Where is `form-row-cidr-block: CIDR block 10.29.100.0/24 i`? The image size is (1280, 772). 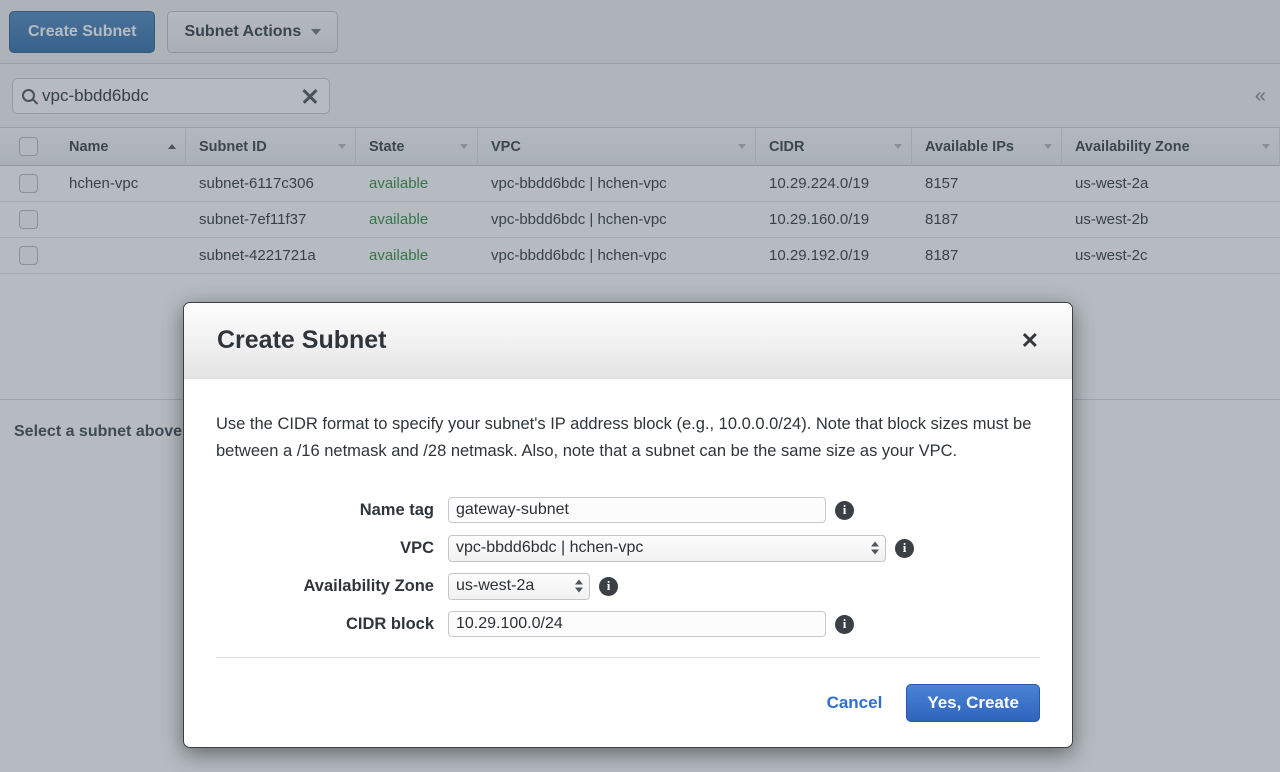
form-row-cidr-block: CIDR block 10.29.100.0/24 i is located at coordinates (628, 624).